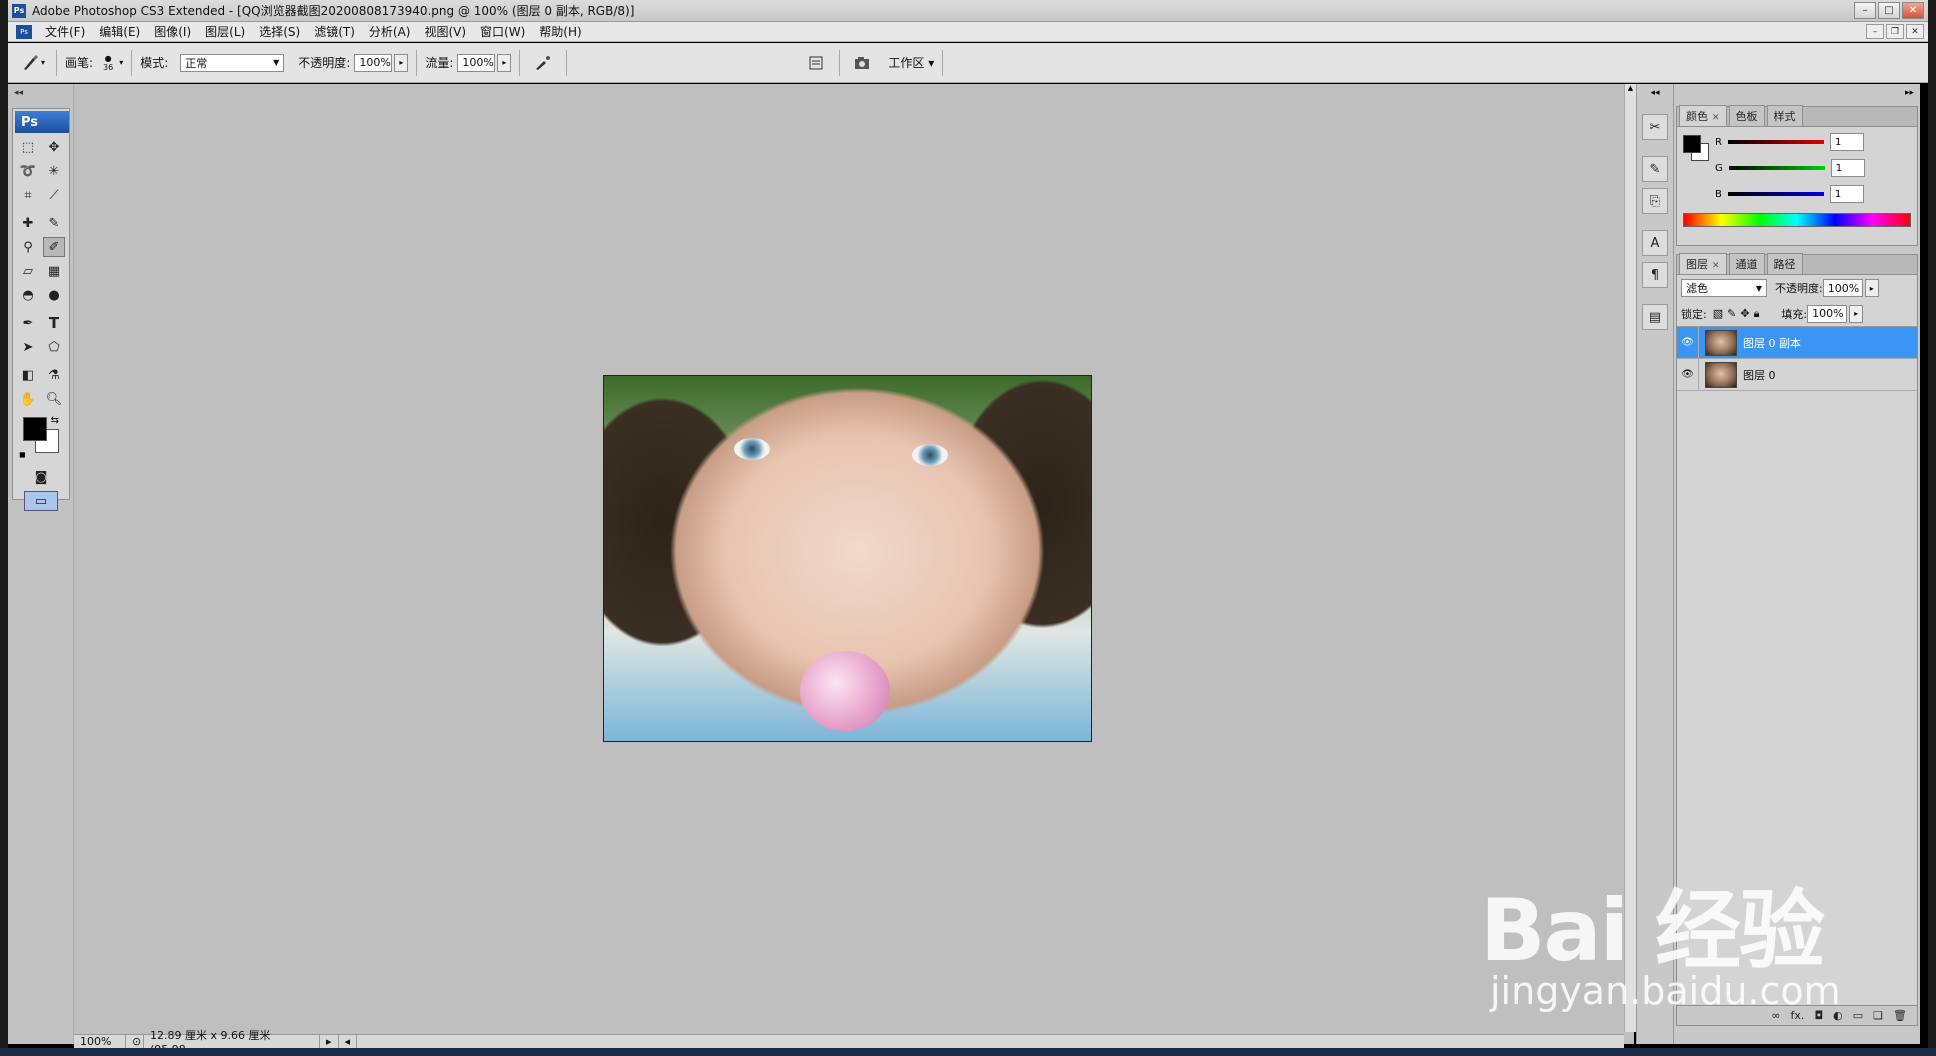 This screenshot has width=1936, height=1056. What do you see at coordinates (1703, 115) in the screenshot?
I see `tab-color: 颜色 ✕` at bounding box center [1703, 115].